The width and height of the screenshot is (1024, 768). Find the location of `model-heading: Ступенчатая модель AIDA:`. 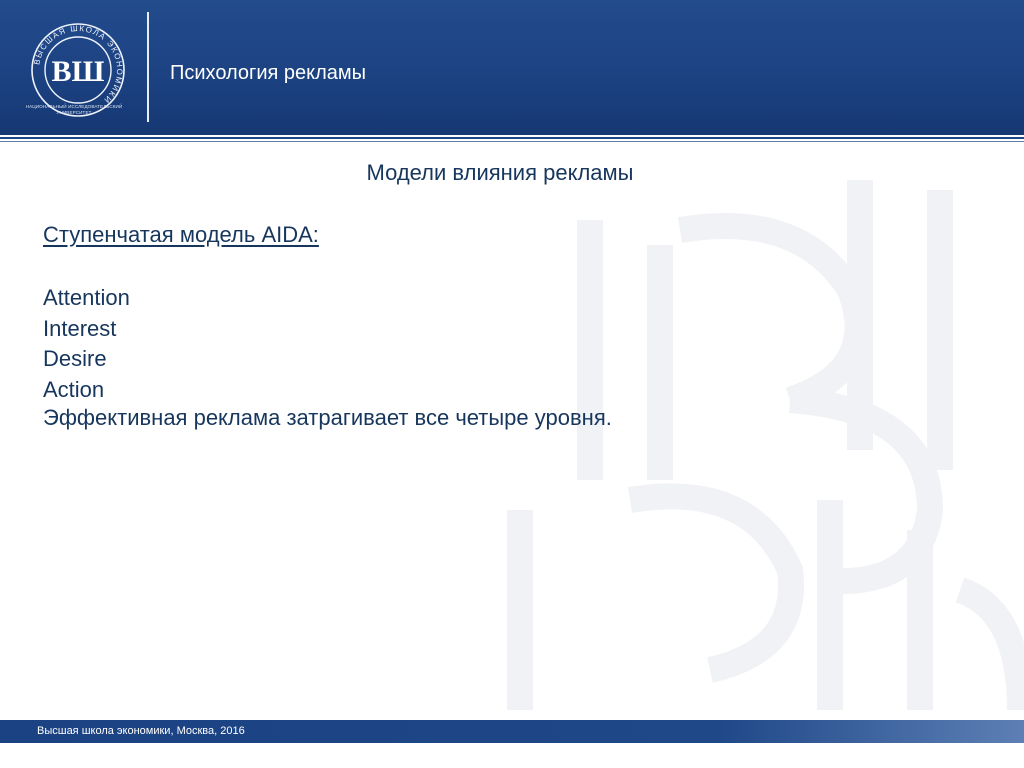

model-heading: Ступенчатая модель AIDA: is located at coordinates (181, 234).